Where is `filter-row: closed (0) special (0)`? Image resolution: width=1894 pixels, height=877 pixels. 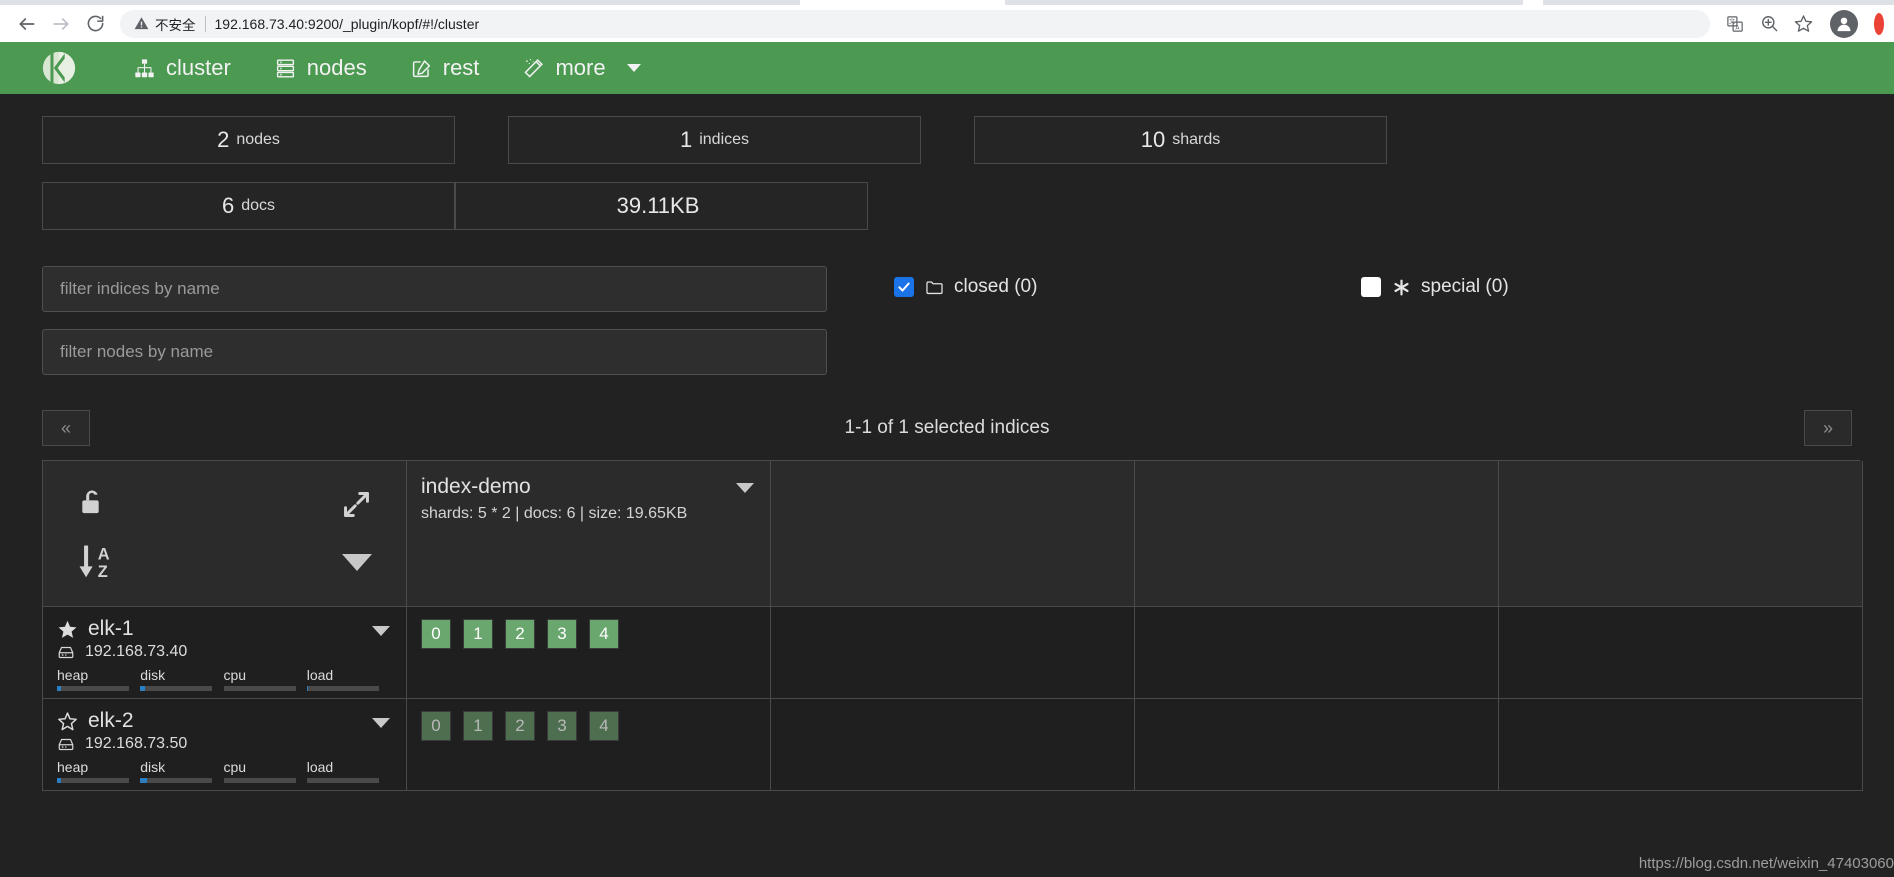 filter-row: closed (0) special (0) is located at coordinates (947, 329).